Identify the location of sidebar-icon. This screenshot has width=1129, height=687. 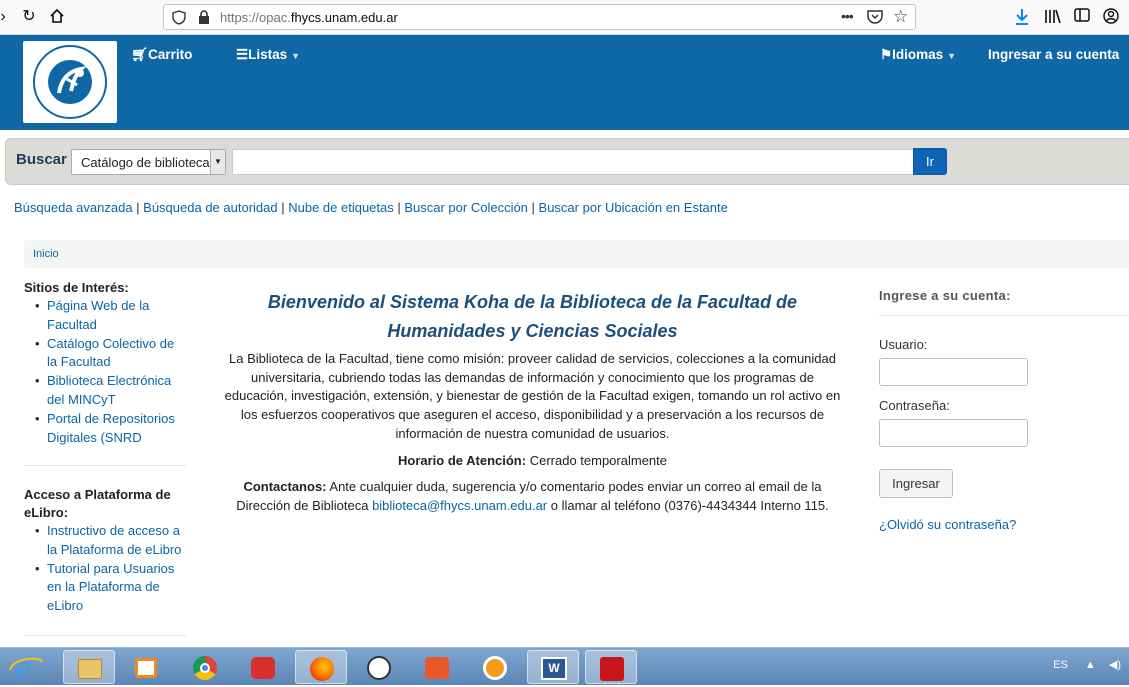
(1082, 17).